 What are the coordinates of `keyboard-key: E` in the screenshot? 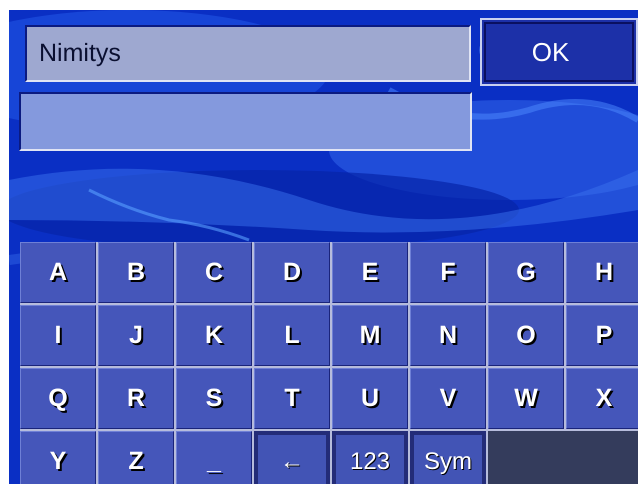 It's located at (370, 272).